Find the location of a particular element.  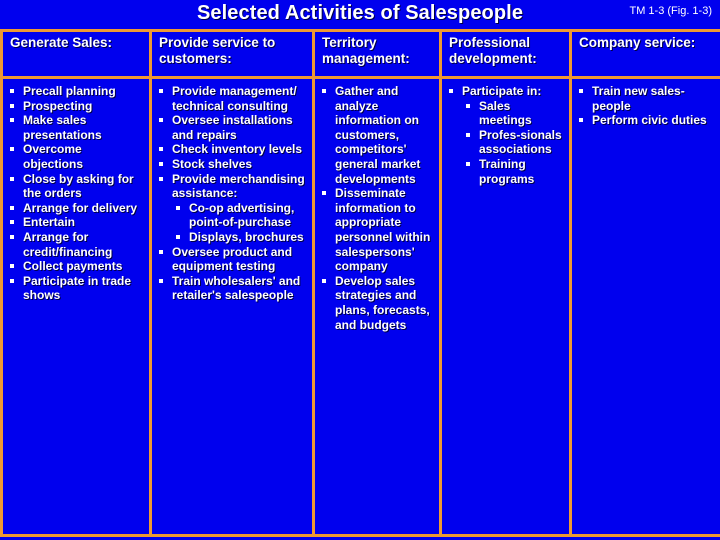

table-header-cell-professional-development: Professional development: is located at coordinates (505, 54).